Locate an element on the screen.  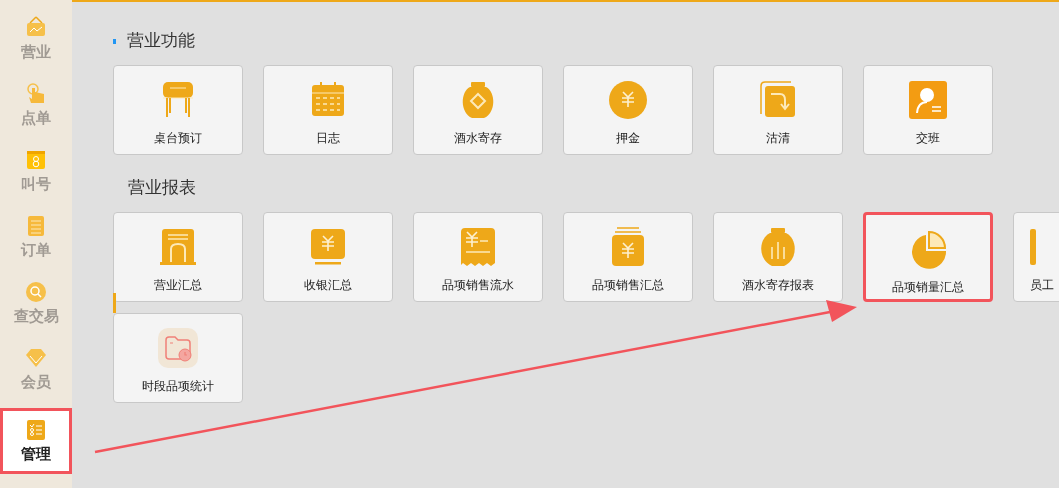
receipt-icon is located at coordinates (478, 247).